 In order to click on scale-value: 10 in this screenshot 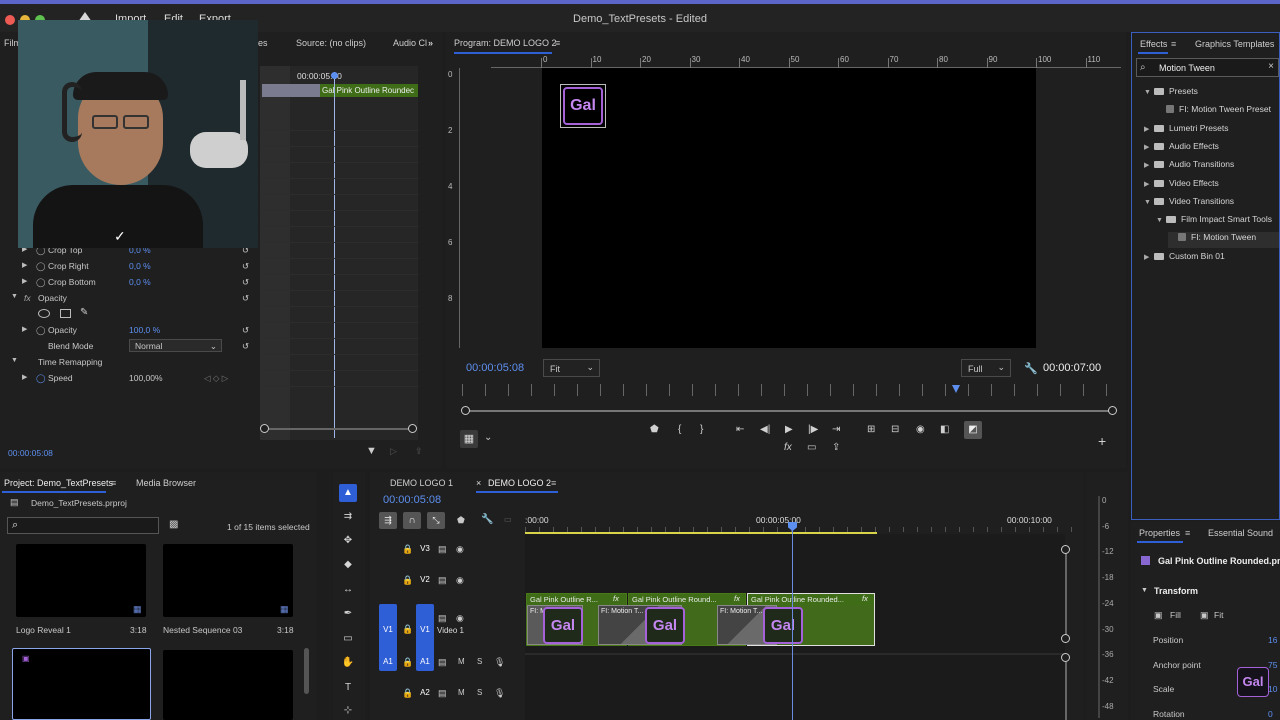, I will do `click(1272, 689)`.